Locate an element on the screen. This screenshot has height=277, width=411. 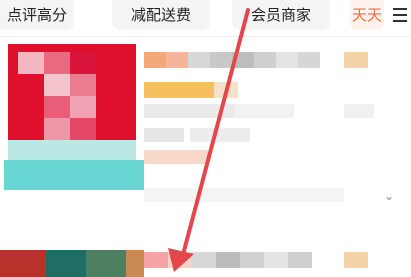
filter-daily-promo: 天天 is located at coordinates (367, 15).